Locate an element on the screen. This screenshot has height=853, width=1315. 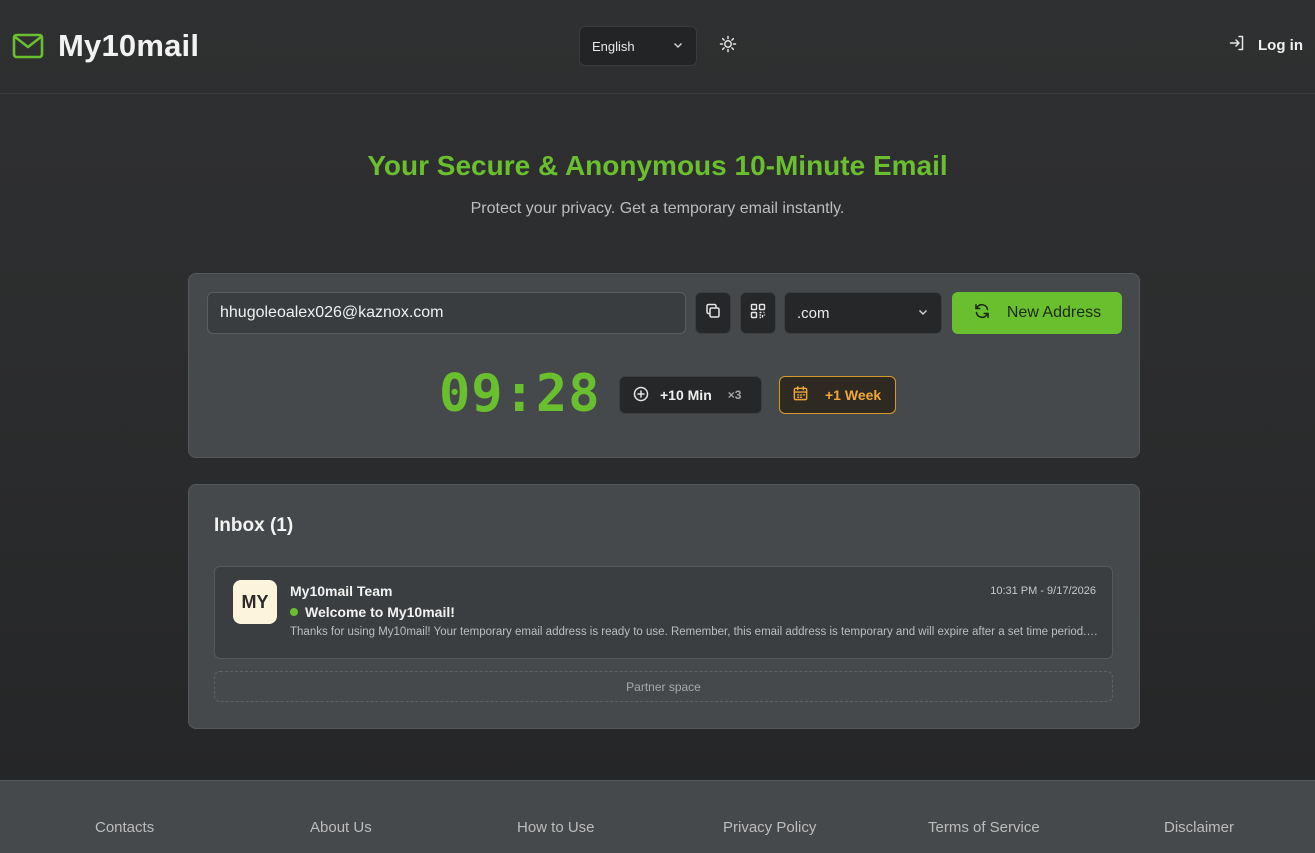
page-title: Your Secure & Anonymous 10-Minute Email is located at coordinates (657, 165).